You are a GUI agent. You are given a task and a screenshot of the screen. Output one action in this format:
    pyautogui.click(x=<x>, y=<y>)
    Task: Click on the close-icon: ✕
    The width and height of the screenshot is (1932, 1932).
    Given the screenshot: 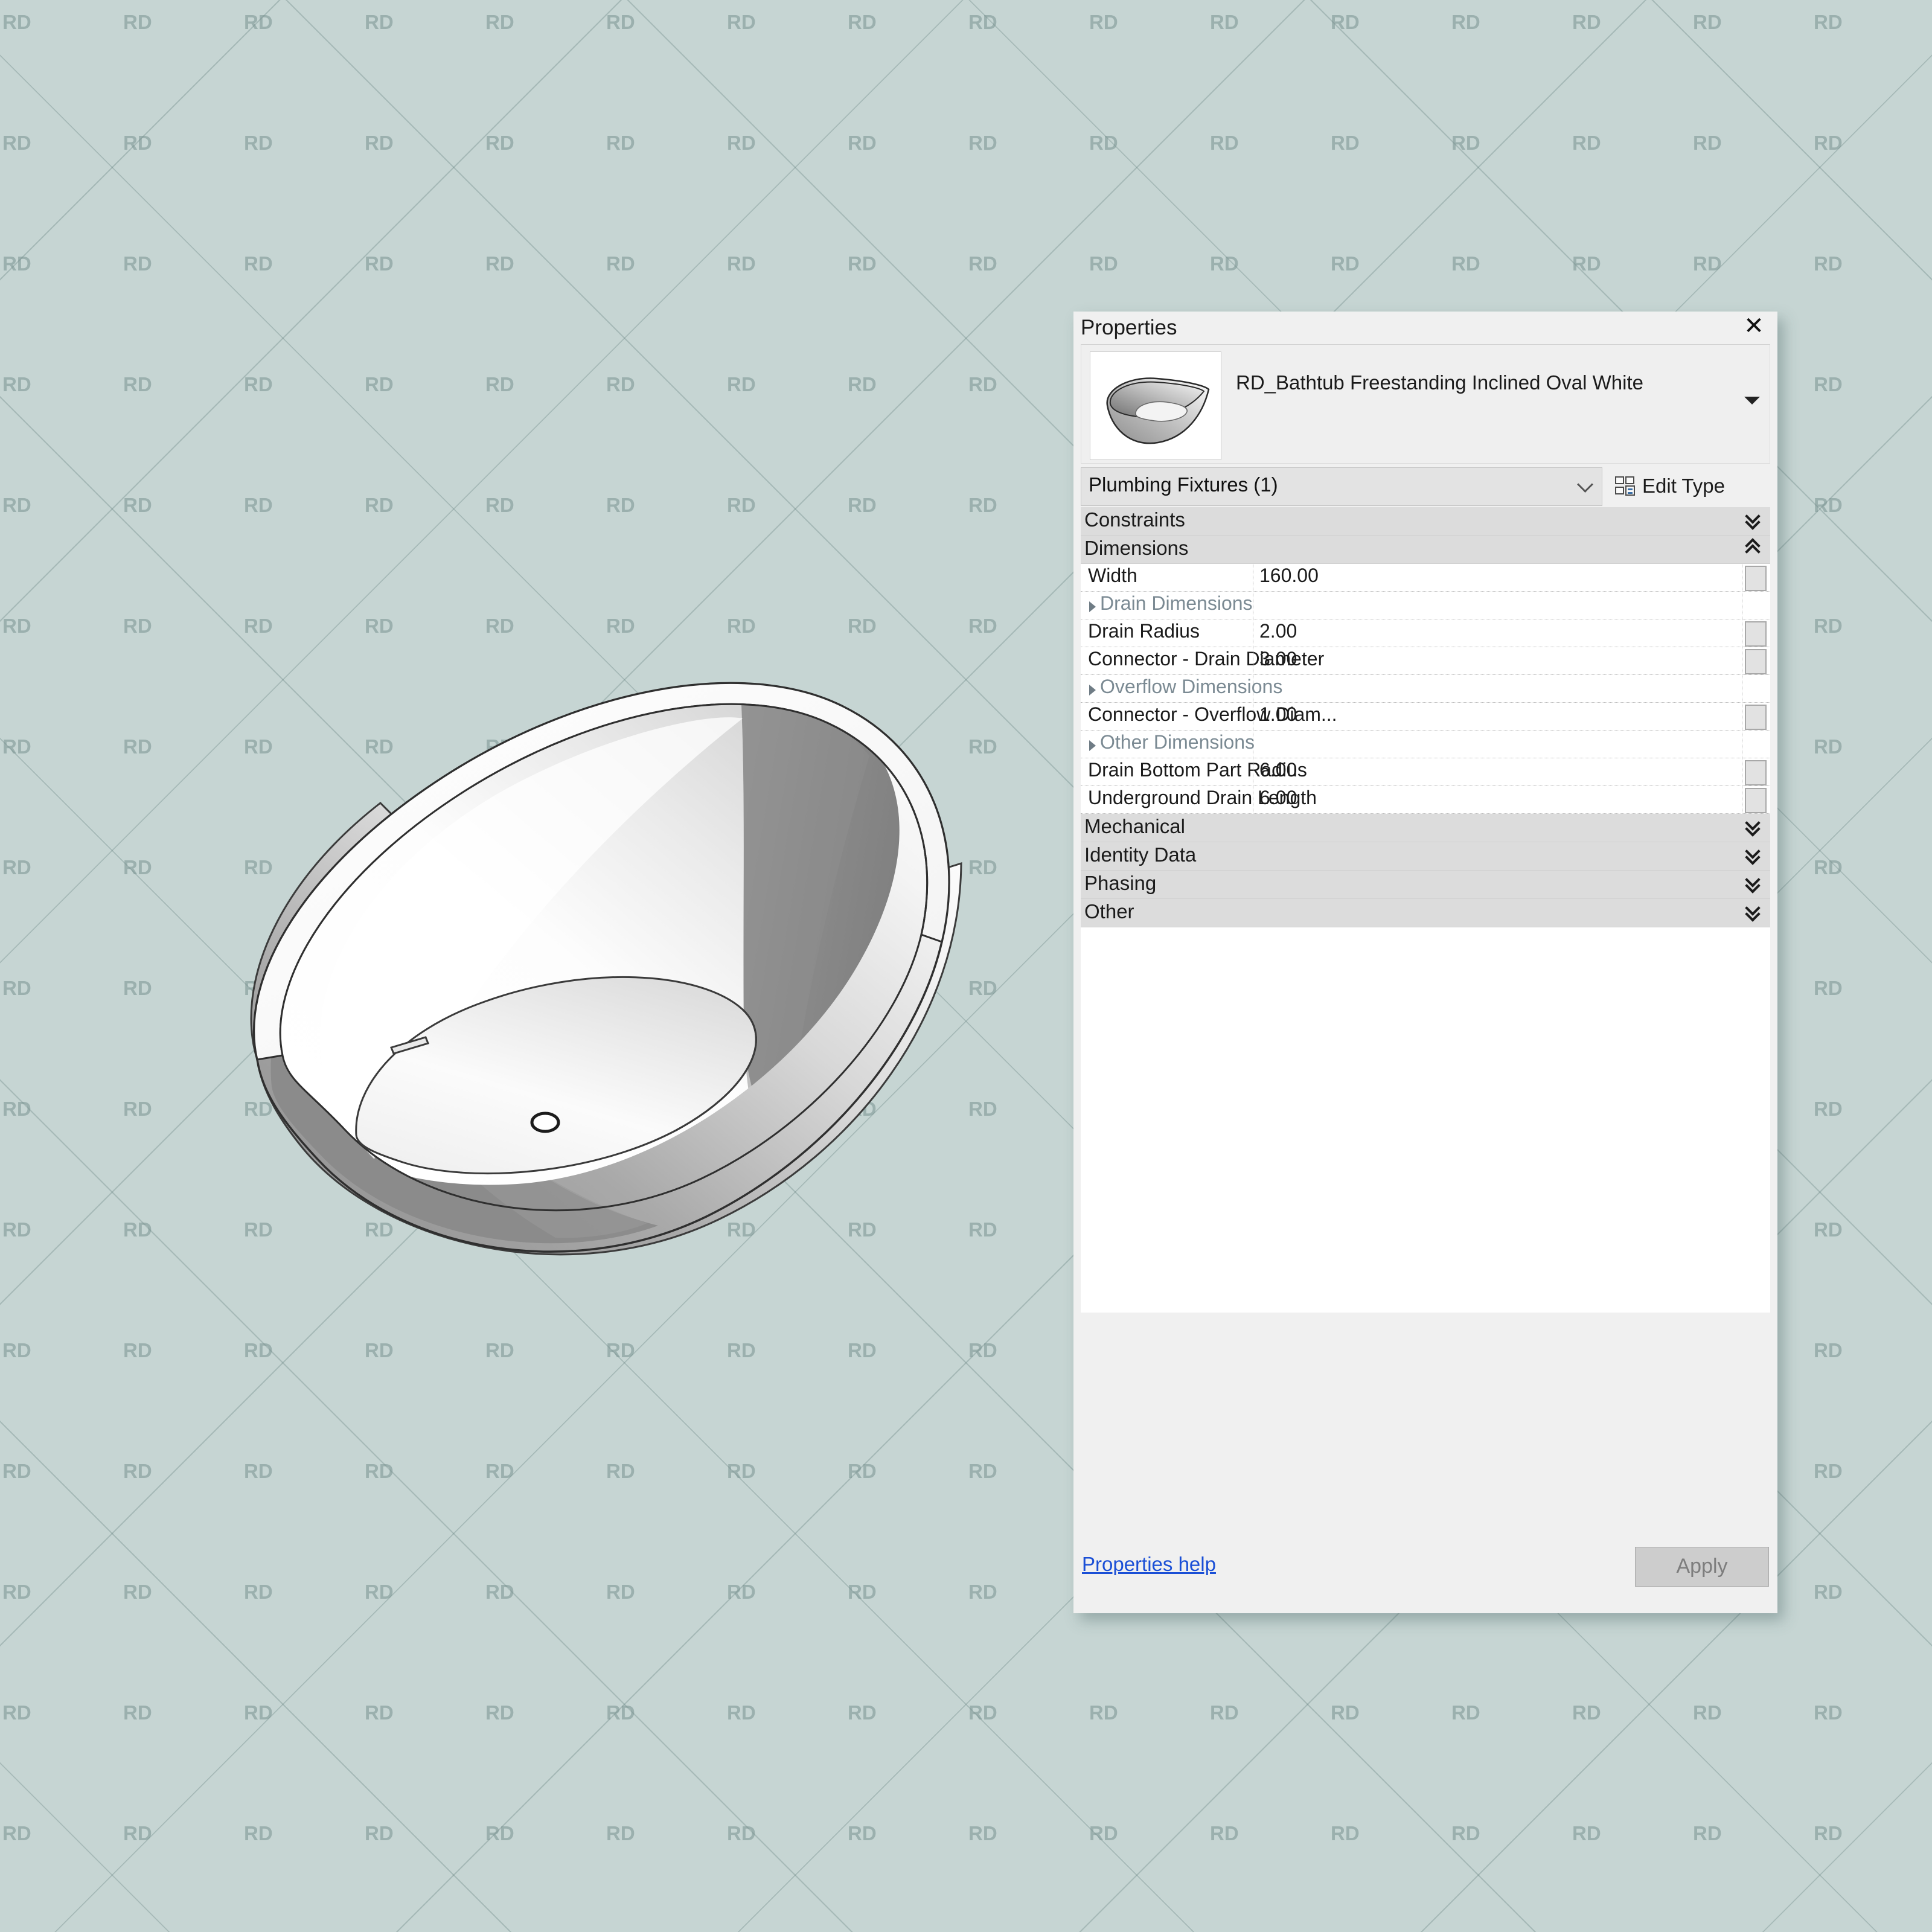 What is the action you would take?
    pyautogui.click(x=1754, y=327)
    